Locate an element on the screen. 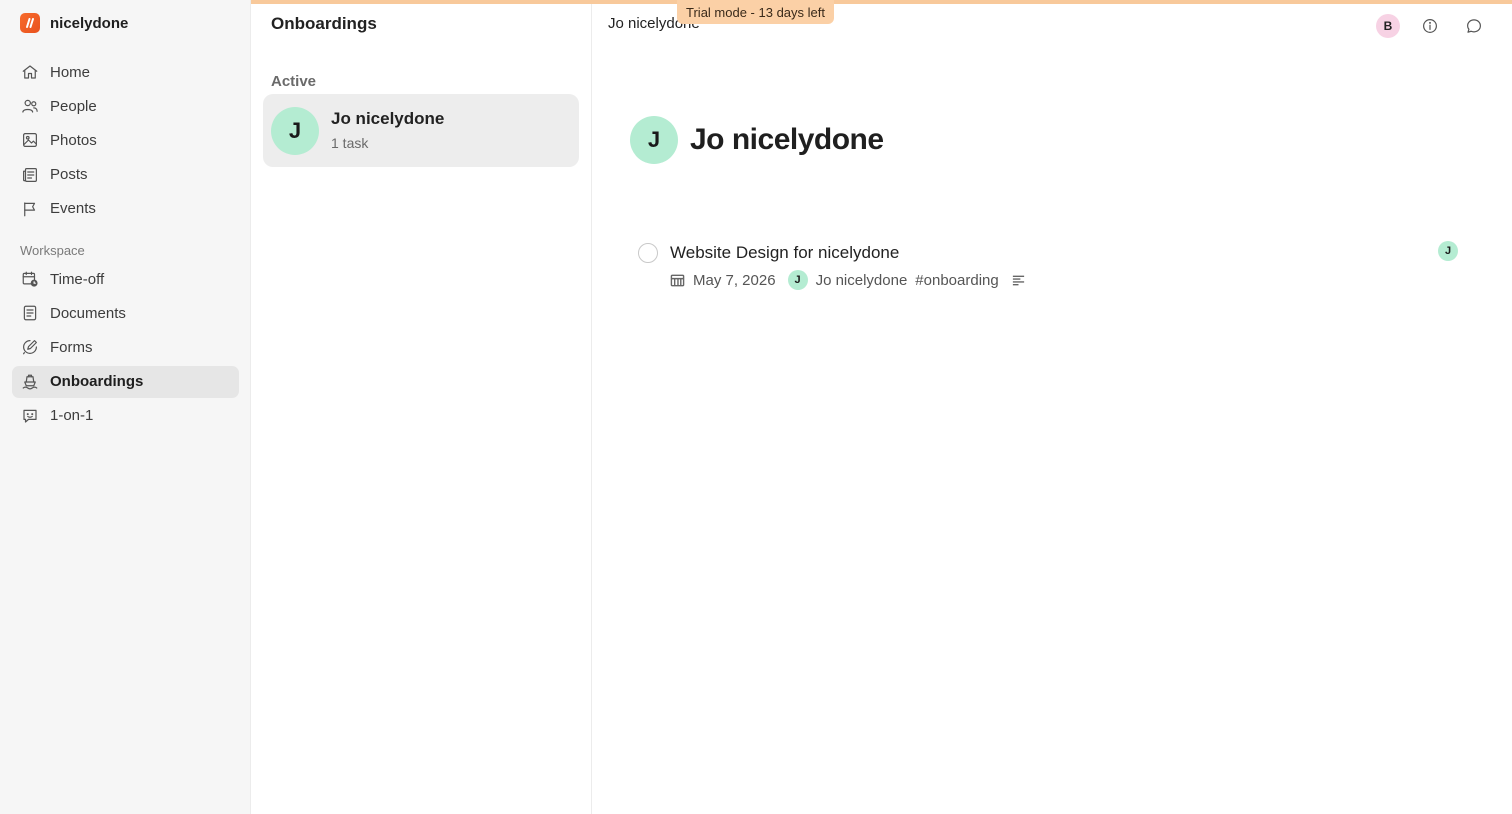 The image size is (1512, 814). sidebar-item-onboardings: Onboardings is located at coordinates (125, 381).